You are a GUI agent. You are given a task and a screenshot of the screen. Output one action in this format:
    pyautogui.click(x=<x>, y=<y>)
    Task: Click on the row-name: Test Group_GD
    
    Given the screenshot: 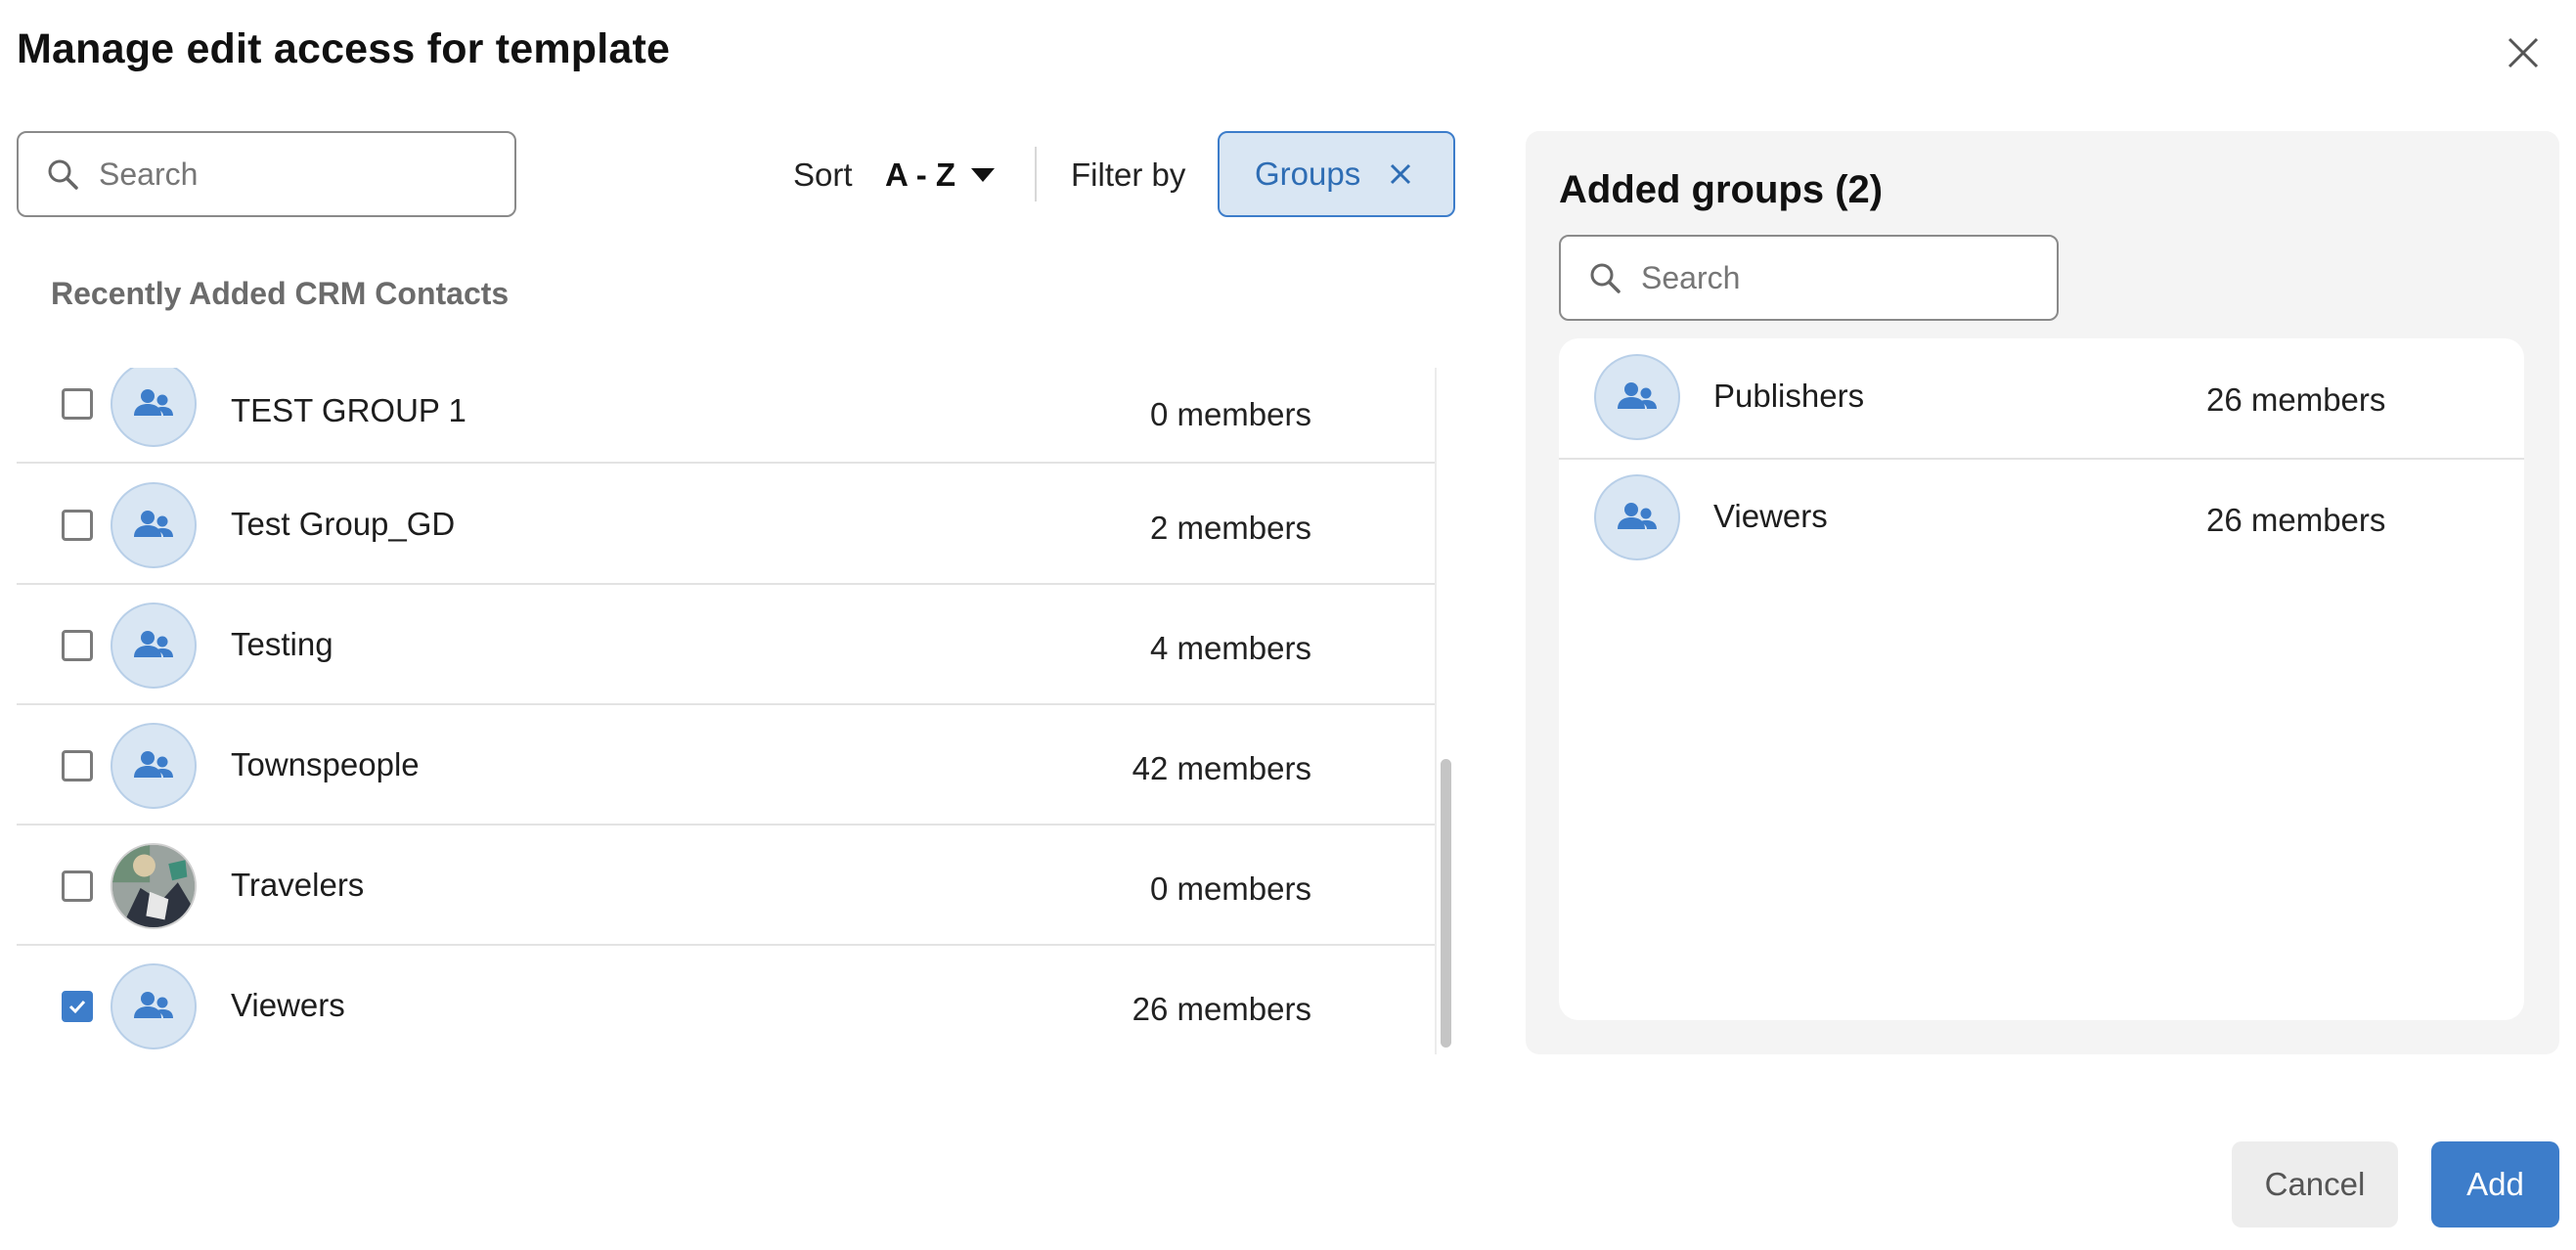 What is the action you would take?
    pyautogui.click(x=343, y=524)
    